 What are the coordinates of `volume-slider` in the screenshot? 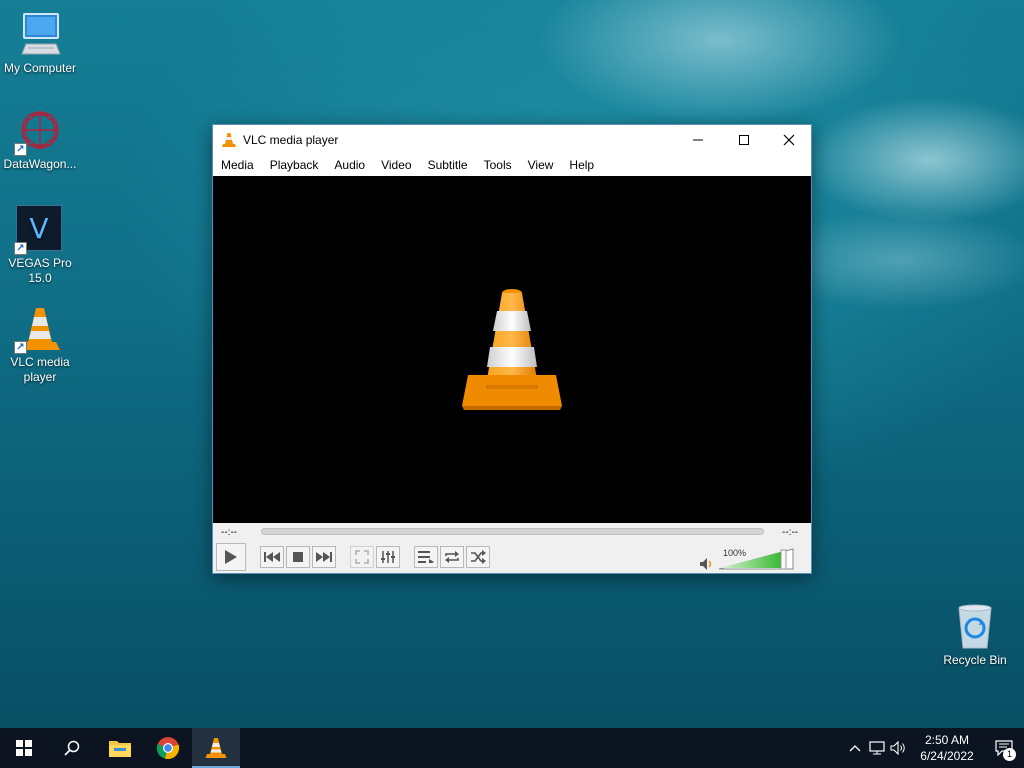 It's located at (757, 559).